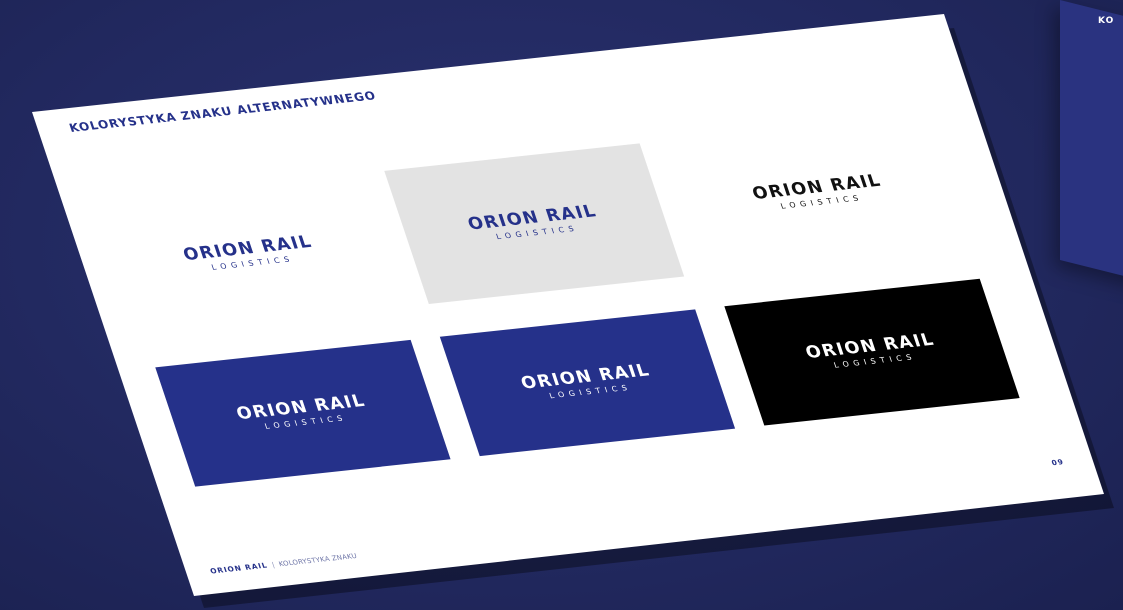 The width and height of the screenshot is (1123, 610). Describe the element at coordinates (239, 568) in the screenshot. I see `footer-brand: ORION RAIL` at that location.